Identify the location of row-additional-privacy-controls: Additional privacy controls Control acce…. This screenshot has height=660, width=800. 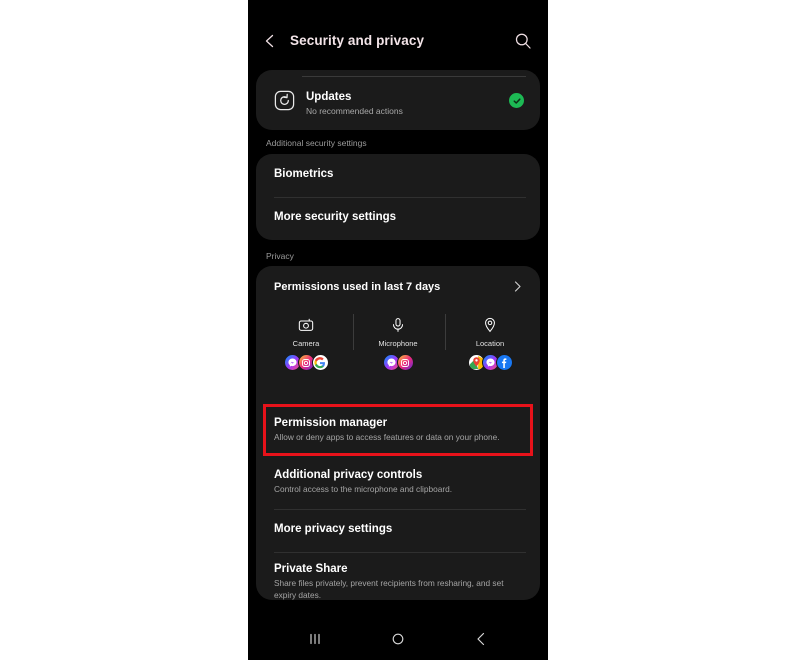
(398, 483).